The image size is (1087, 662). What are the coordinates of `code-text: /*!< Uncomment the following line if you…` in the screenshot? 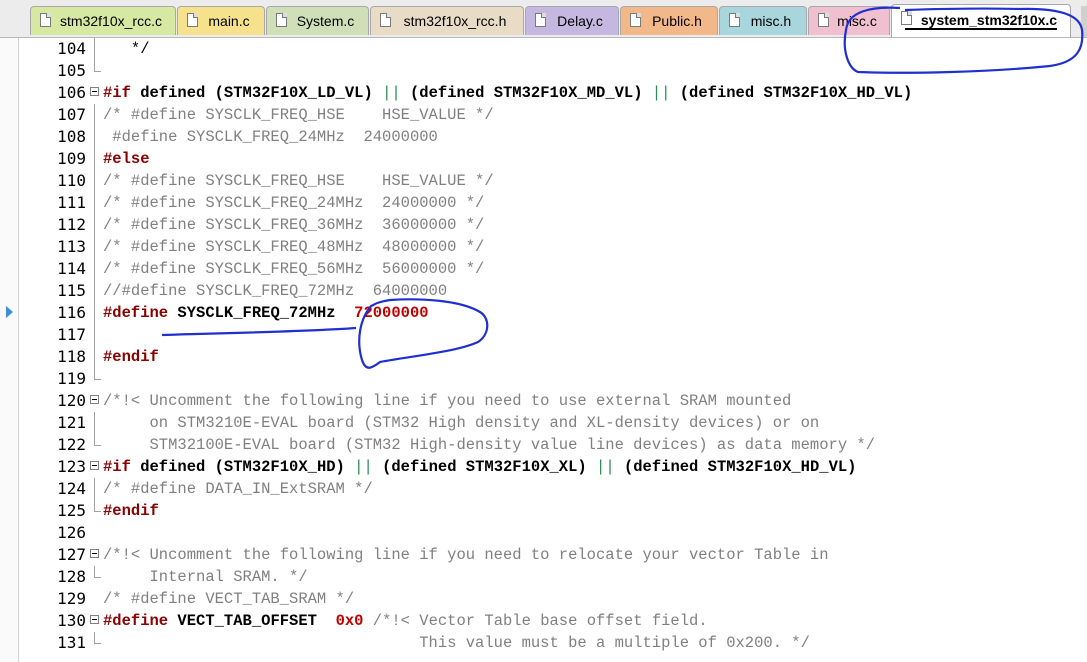 It's located at (447, 401).